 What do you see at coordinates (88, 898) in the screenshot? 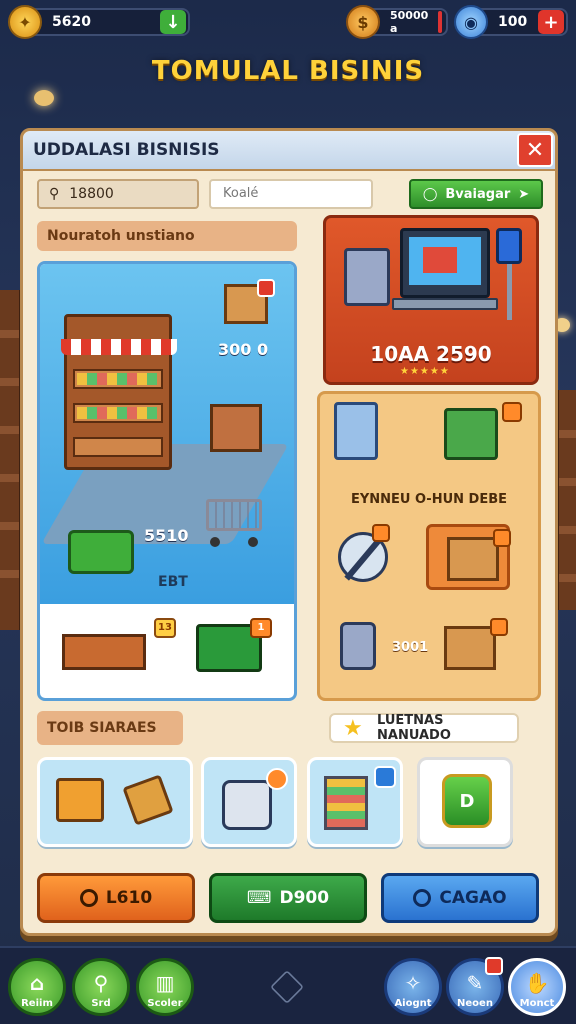
I see `shield-icon` at bounding box center [88, 898].